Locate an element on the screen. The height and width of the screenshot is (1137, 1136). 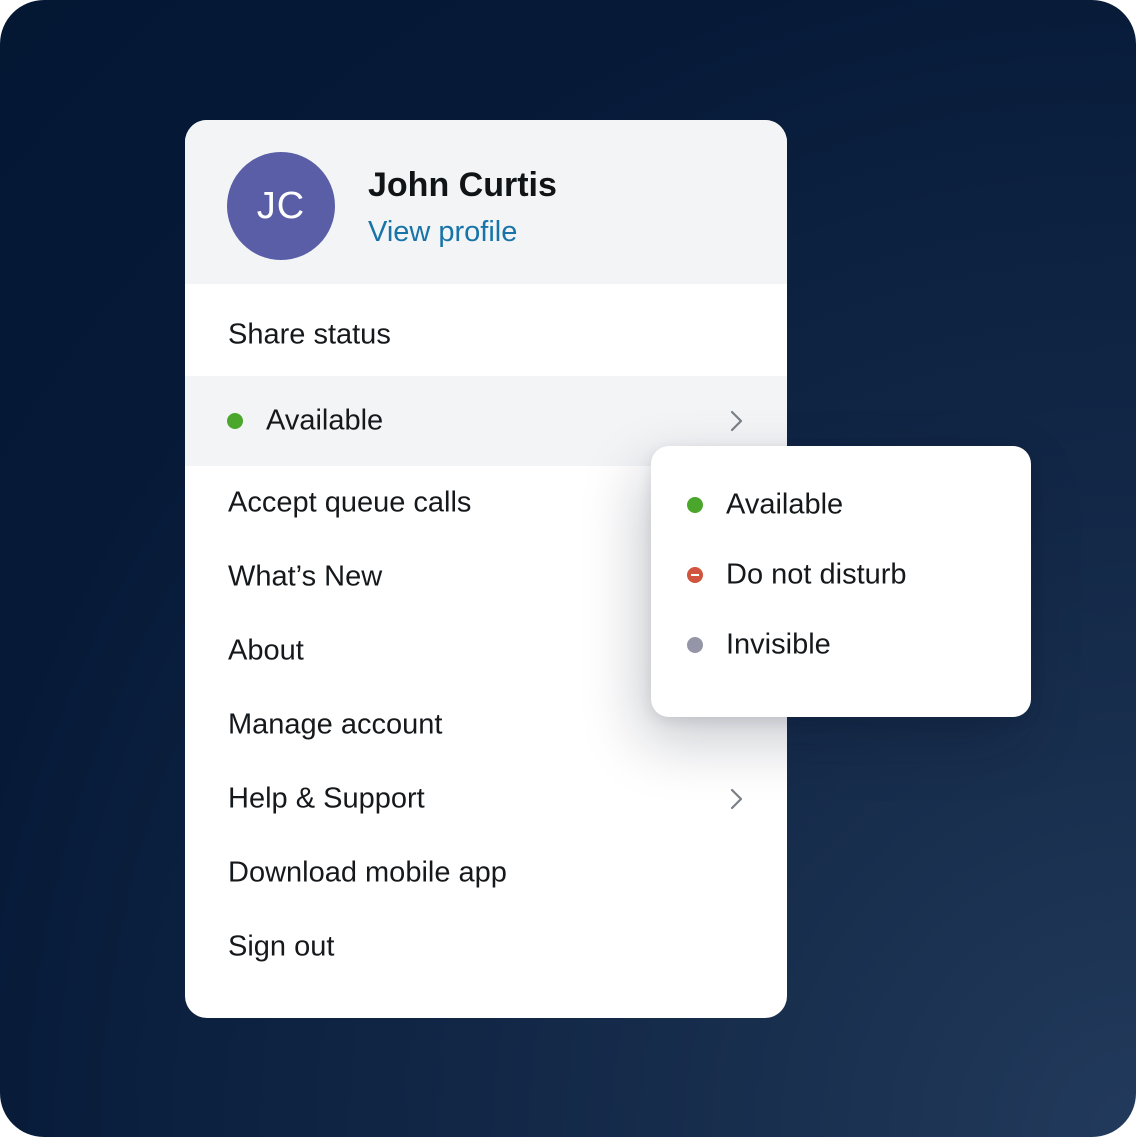
current-status-label: Available is located at coordinates (325, 420).